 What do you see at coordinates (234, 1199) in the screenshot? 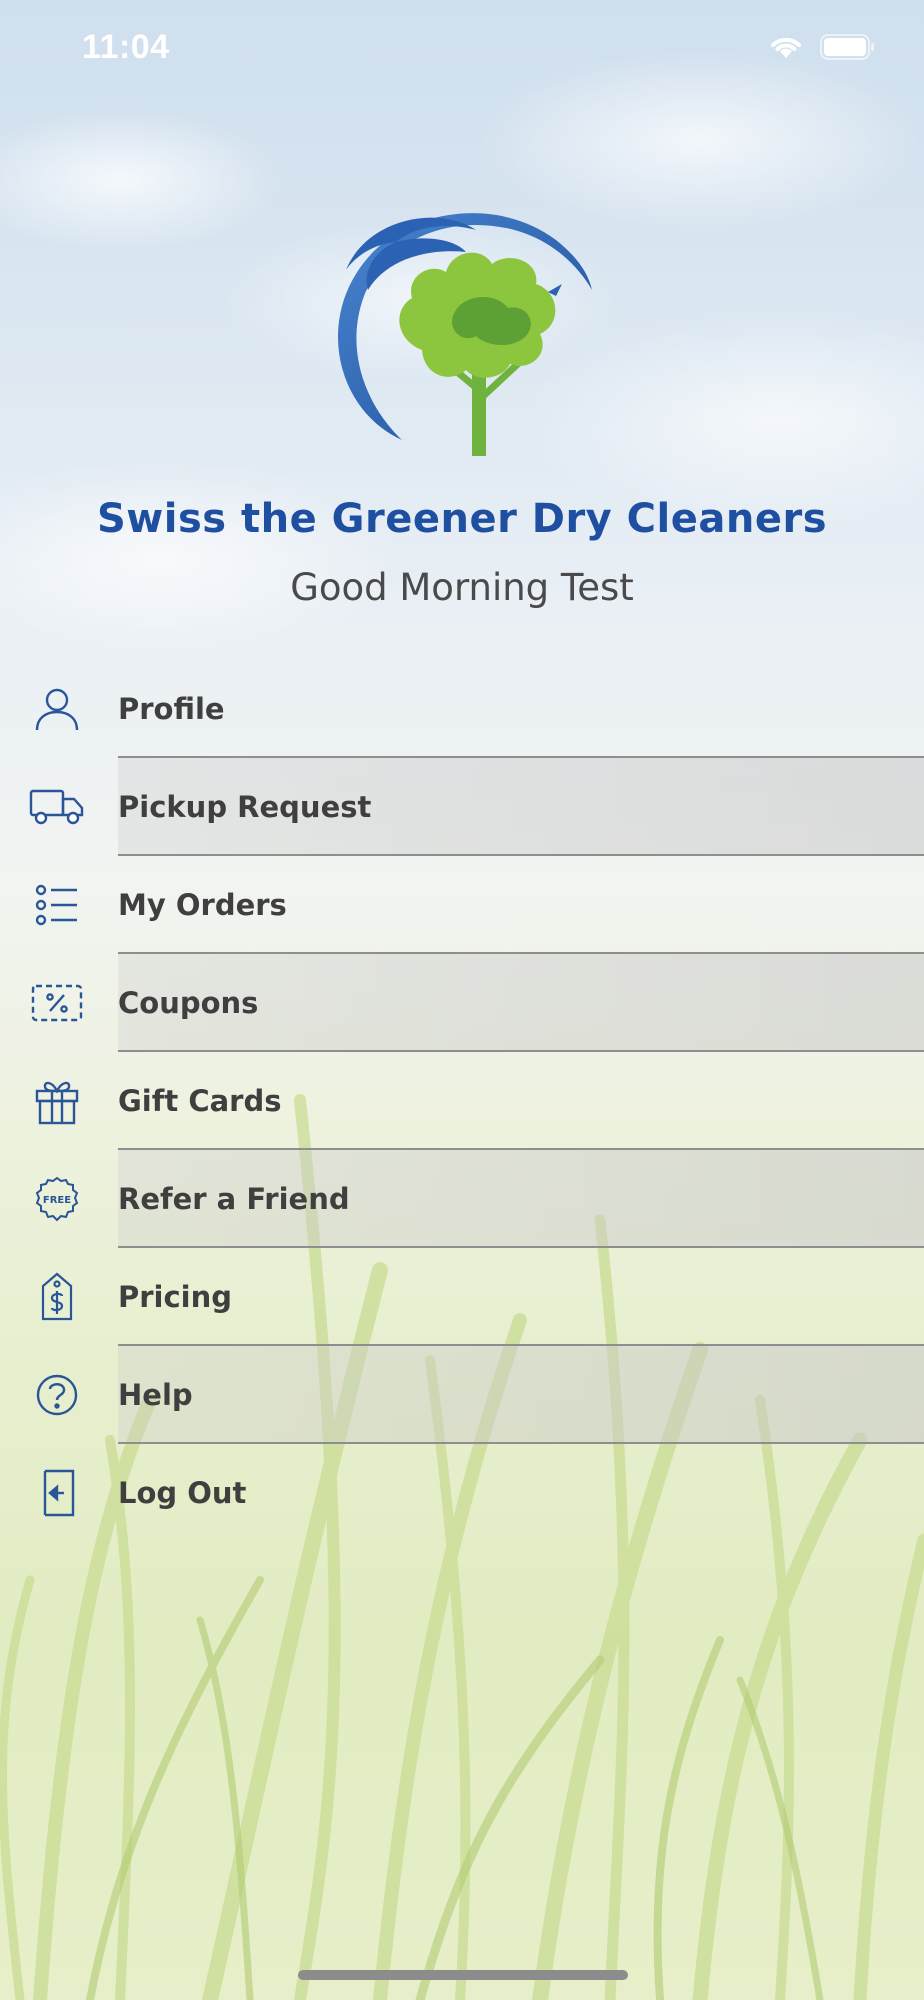
I see `menu-item-label: Refer a Friend` at bounding box center [234, 1199].